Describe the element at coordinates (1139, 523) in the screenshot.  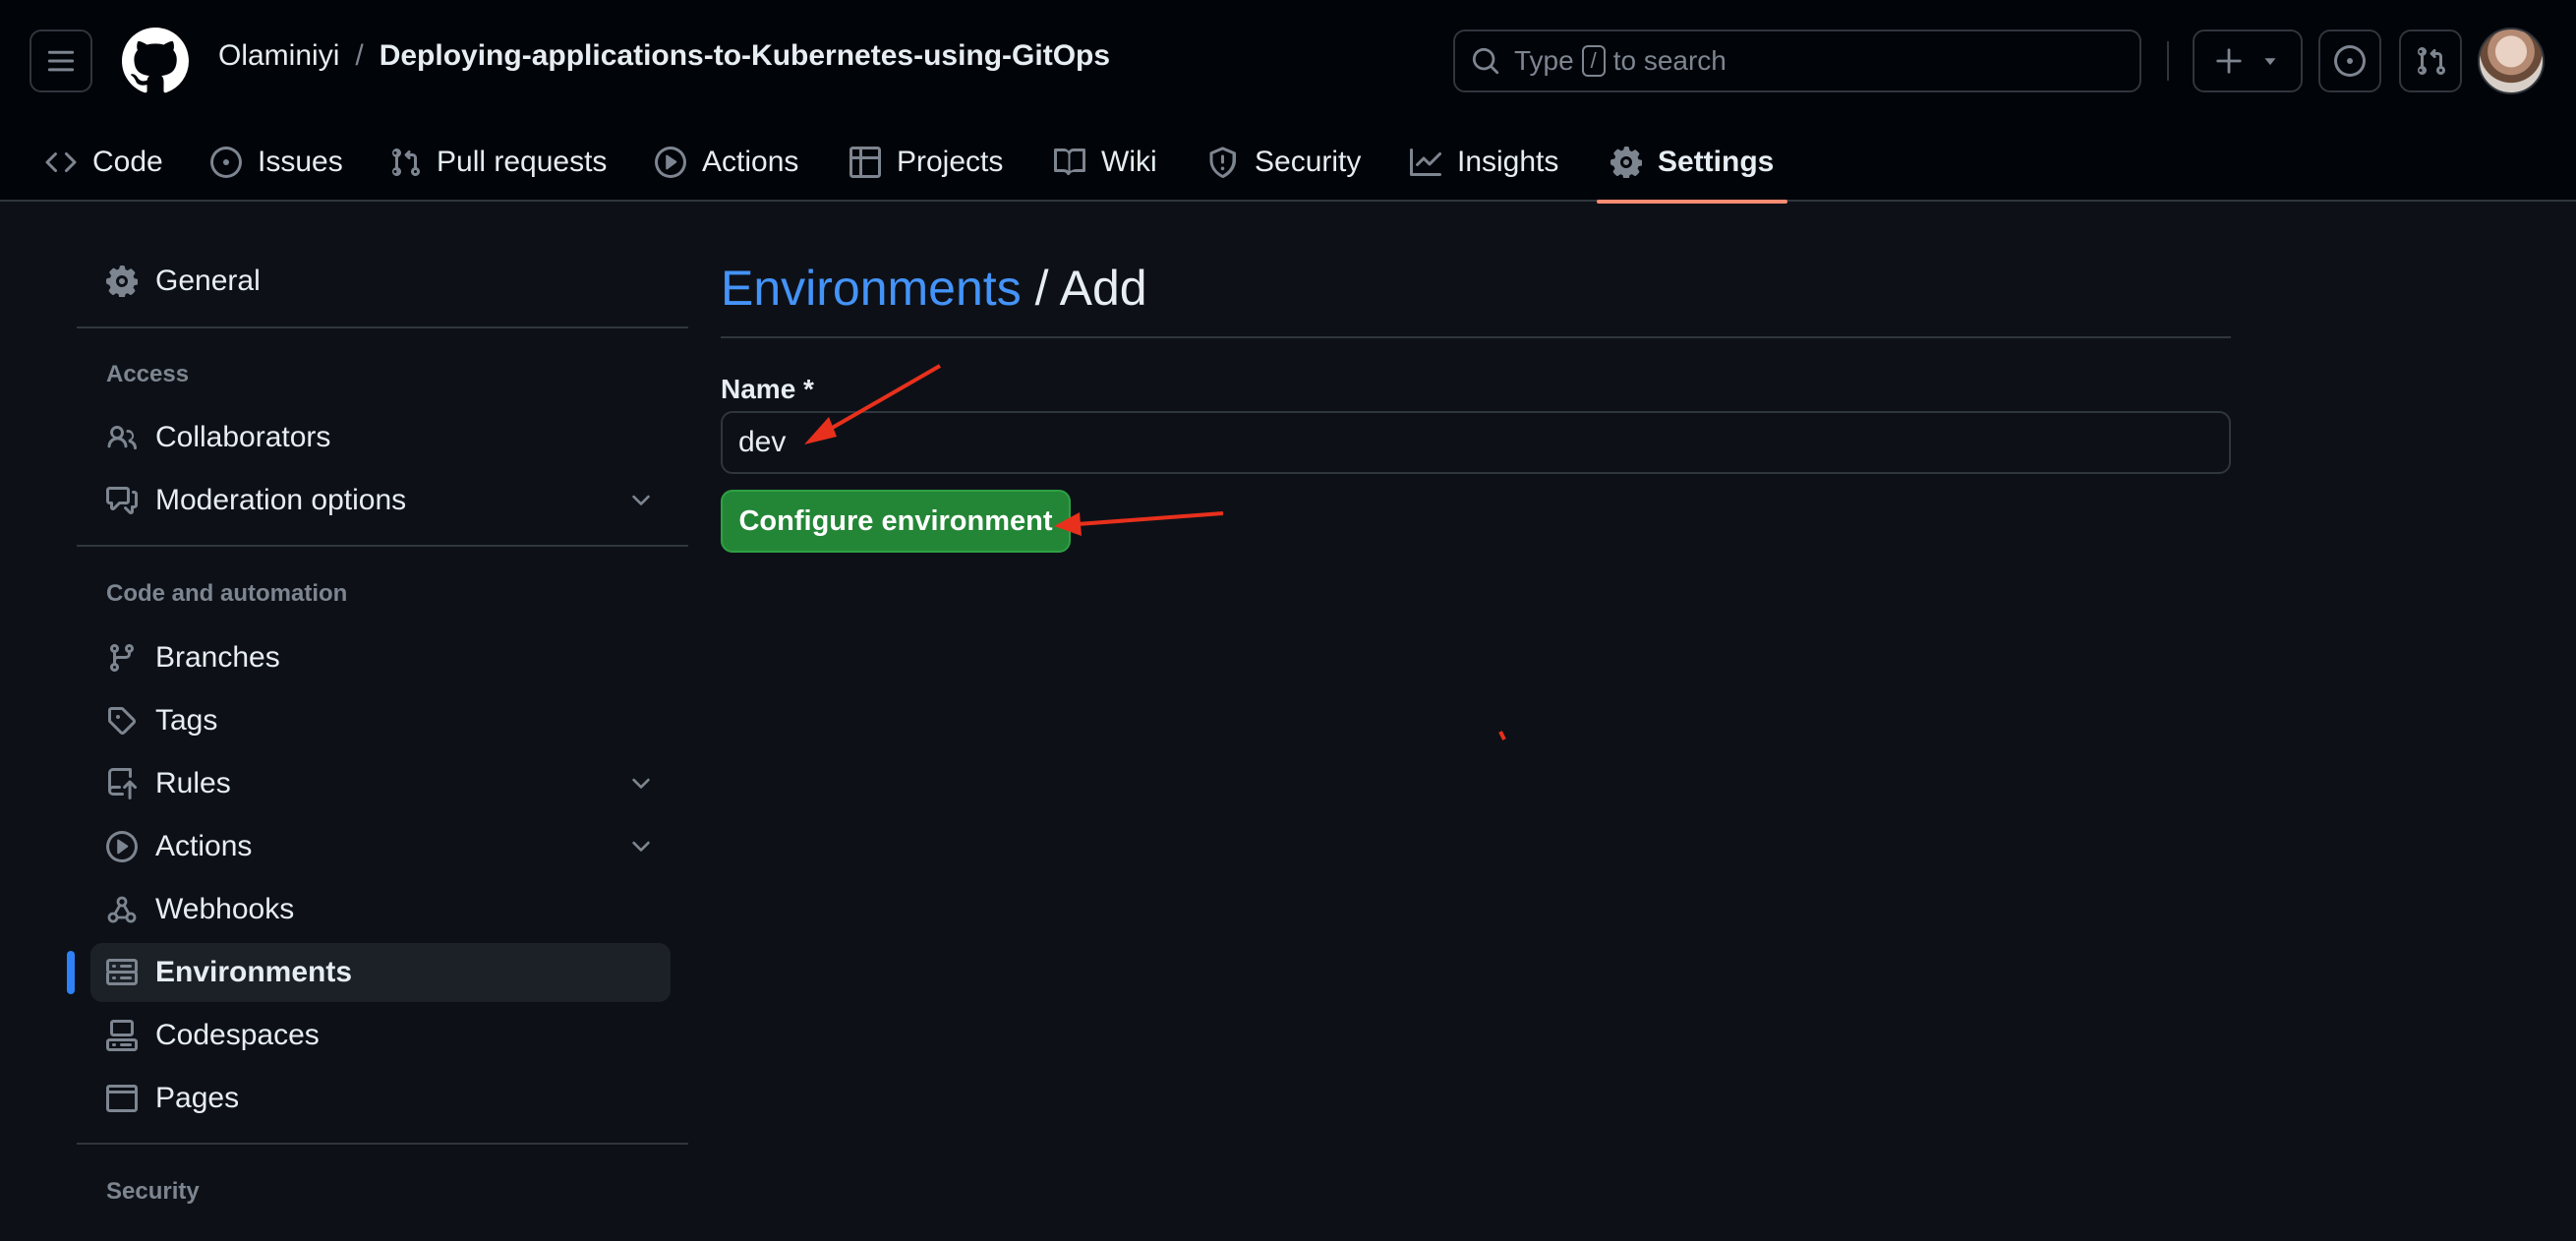
I see `arrow-to-configure-button` at that location.